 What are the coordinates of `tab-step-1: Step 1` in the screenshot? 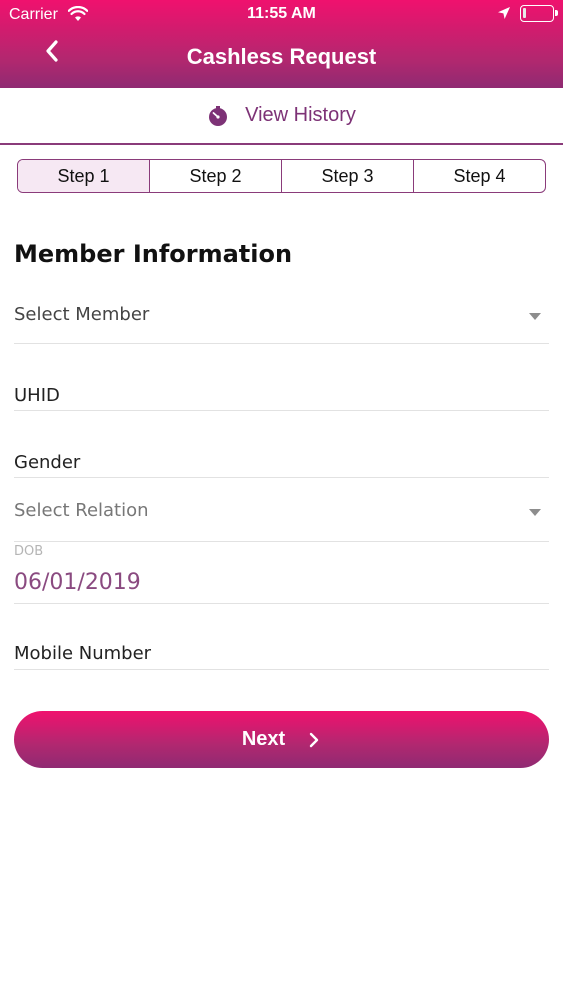 It's located at (84, 176).